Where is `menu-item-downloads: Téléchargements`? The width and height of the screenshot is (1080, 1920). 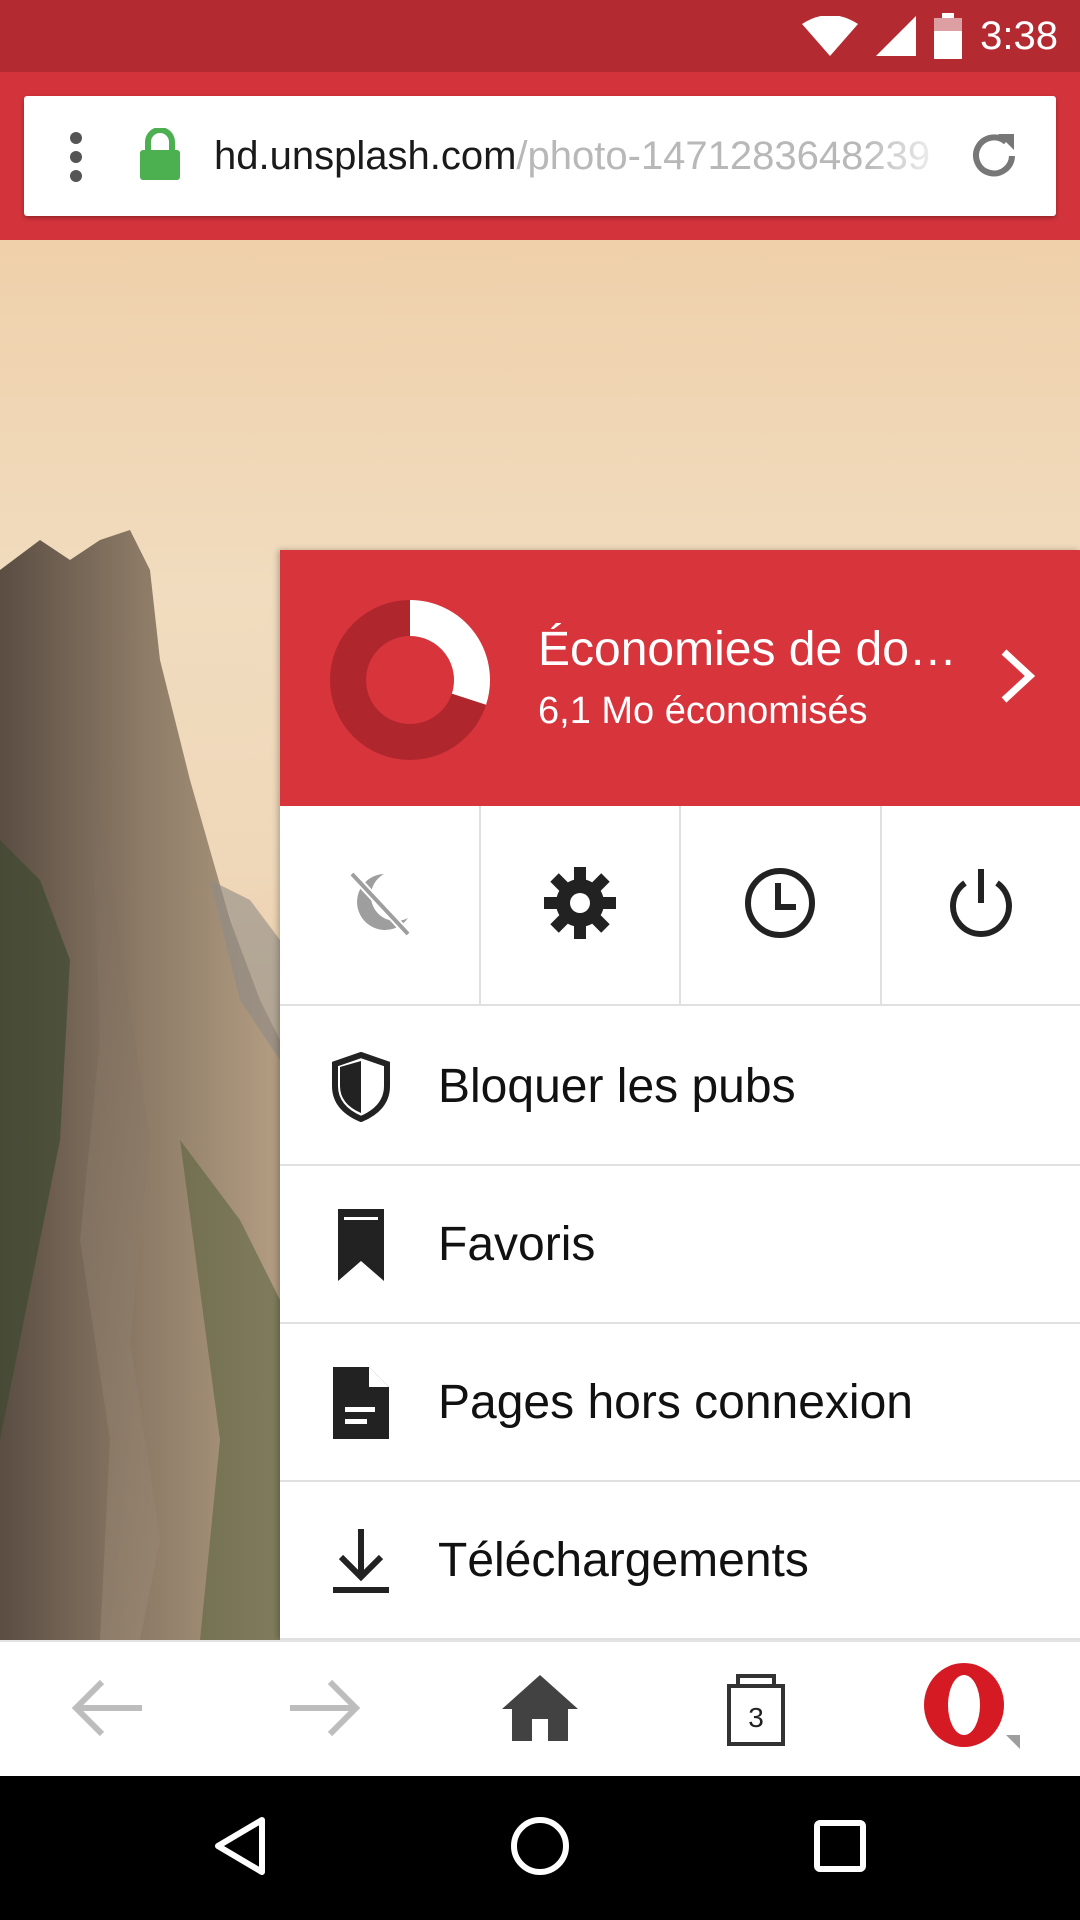 menu-item-downloads: Téléchargements is located at coordinates (680, 1561).